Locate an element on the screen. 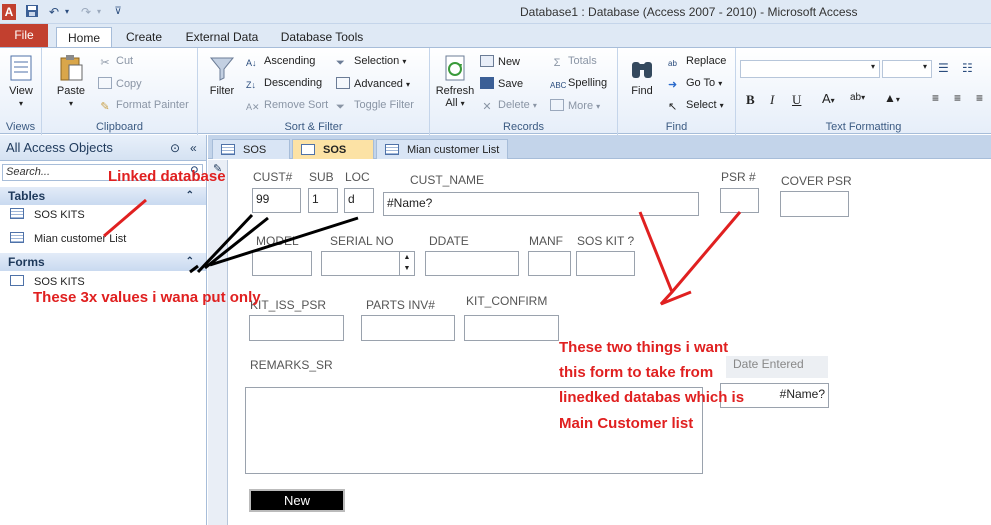 The width and height of the screenshot is (991, 525). annotation-red-check is located at coordinates (690, 258).